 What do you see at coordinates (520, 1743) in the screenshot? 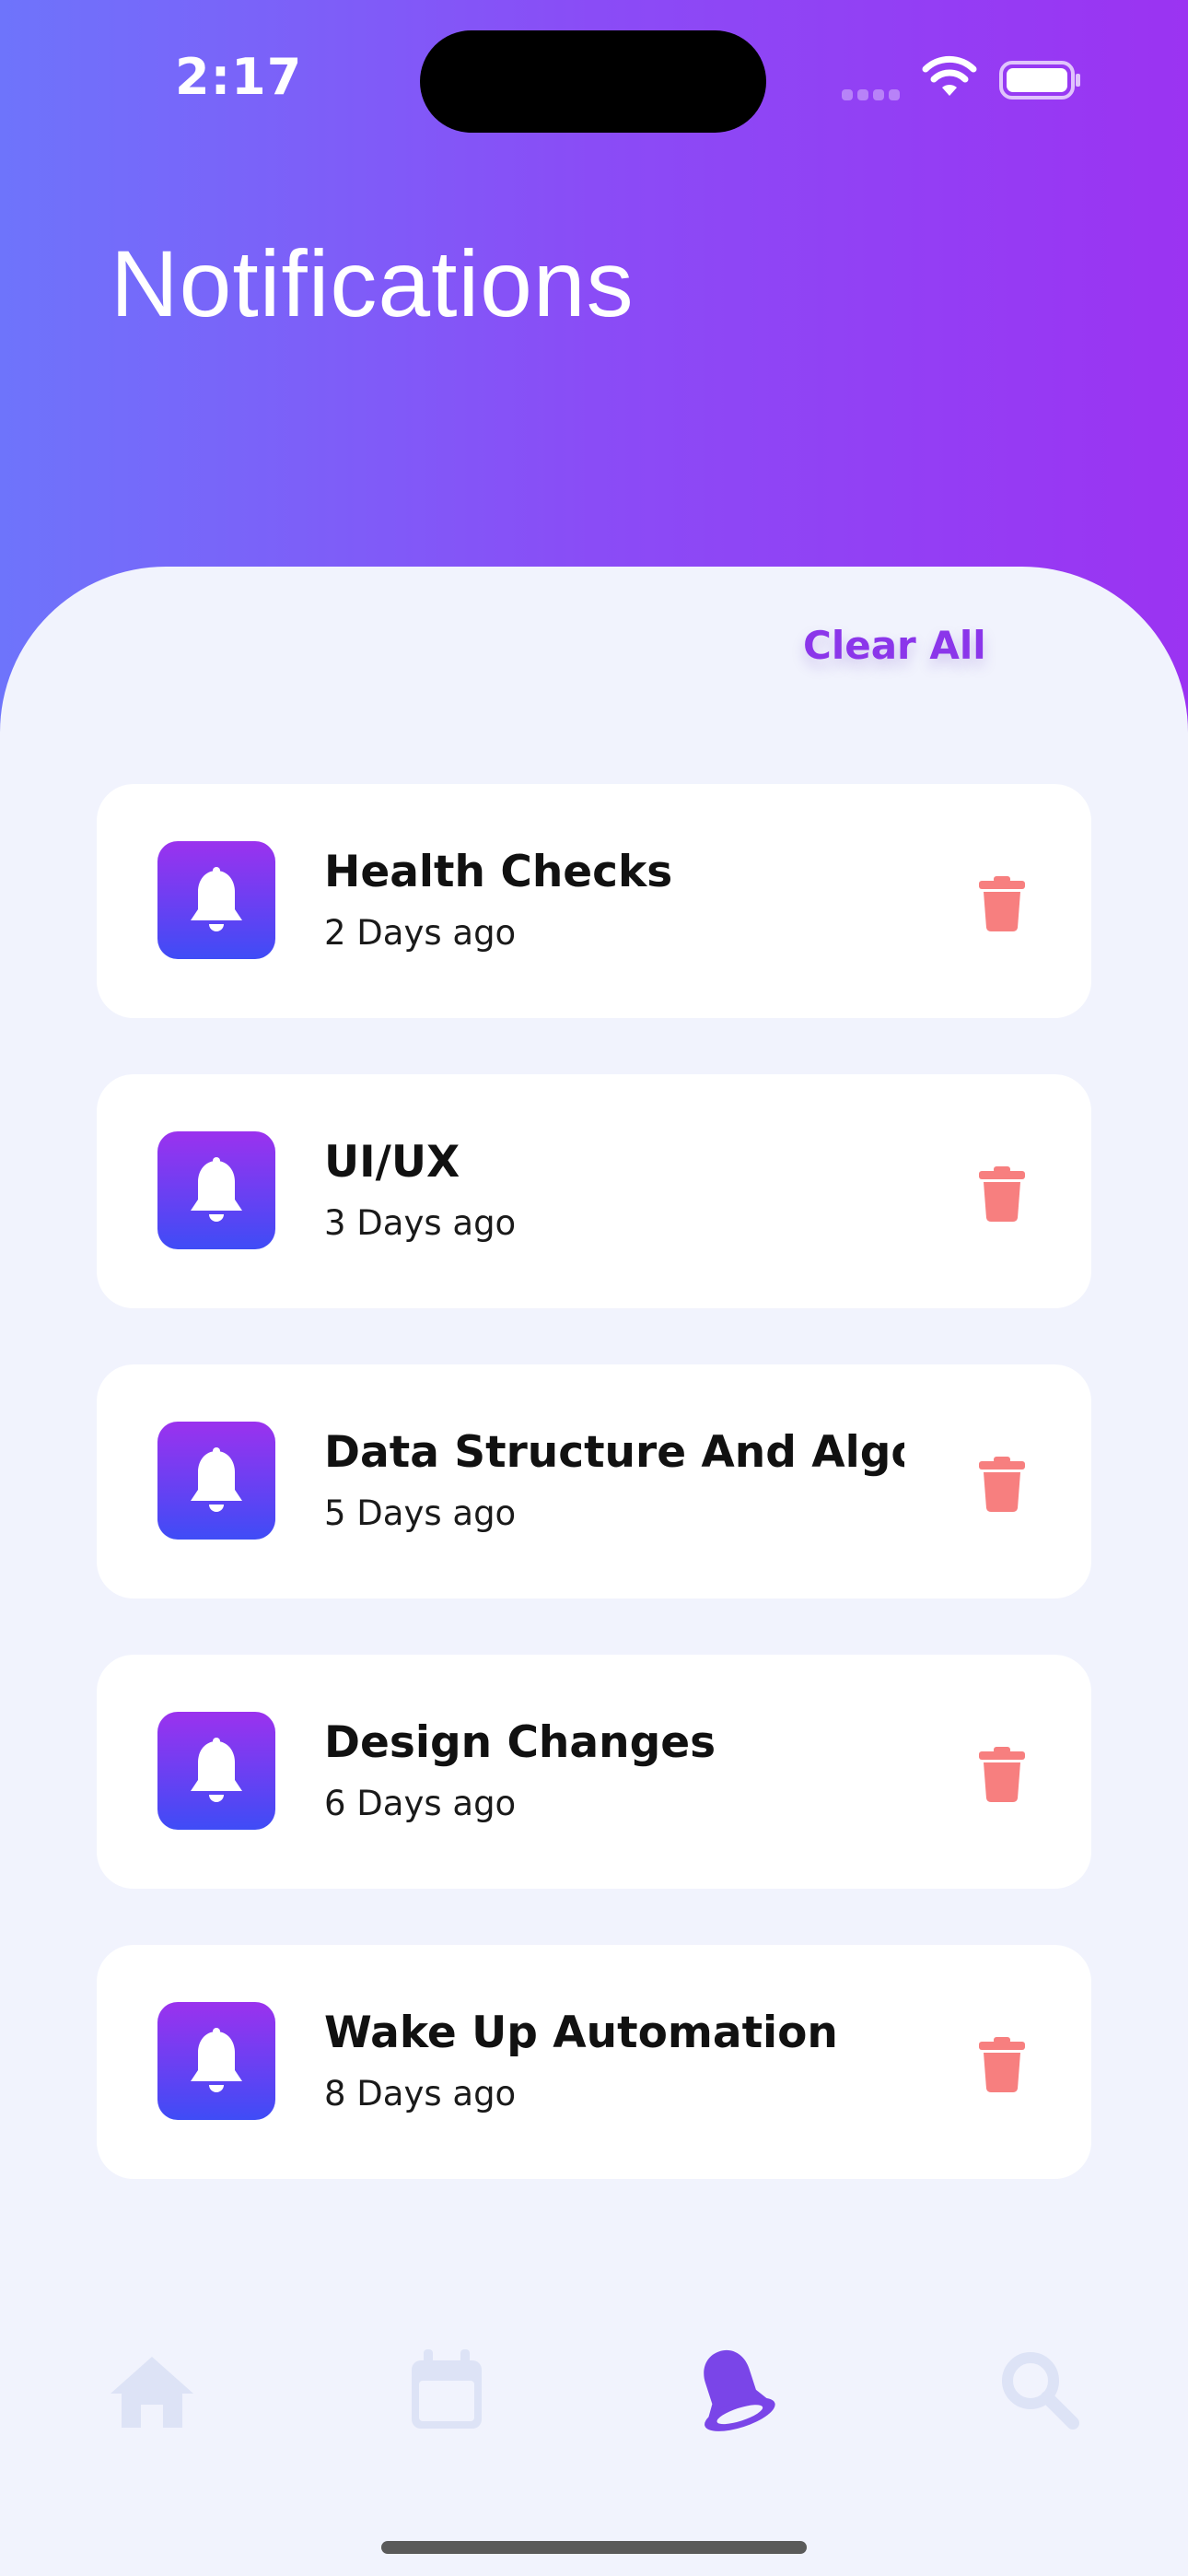
I see `notification-title: Design Changes` at bounding box center [520, 1743].